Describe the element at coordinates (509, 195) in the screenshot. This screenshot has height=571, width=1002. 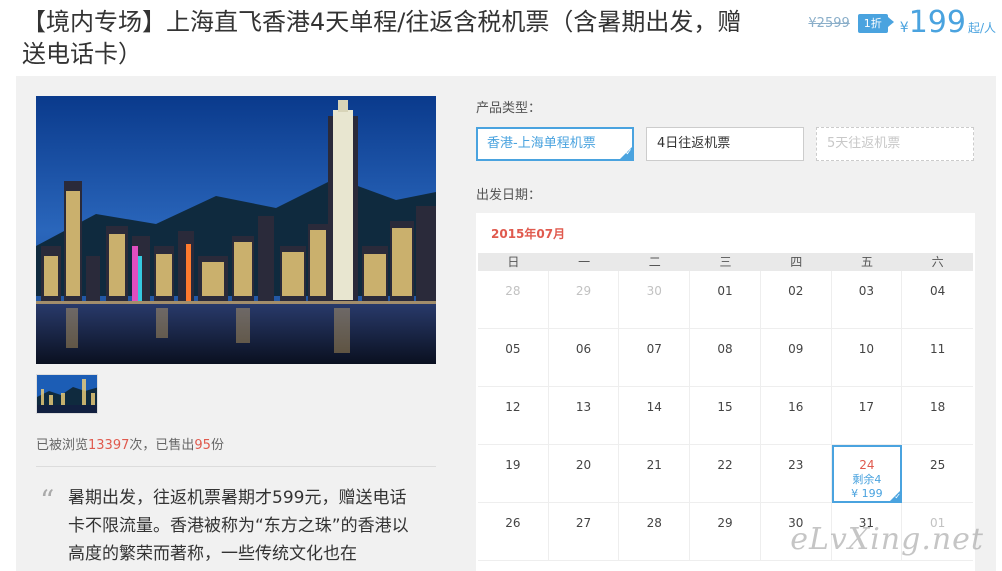
I see `departure-date-label: 出发日期：` at that location.